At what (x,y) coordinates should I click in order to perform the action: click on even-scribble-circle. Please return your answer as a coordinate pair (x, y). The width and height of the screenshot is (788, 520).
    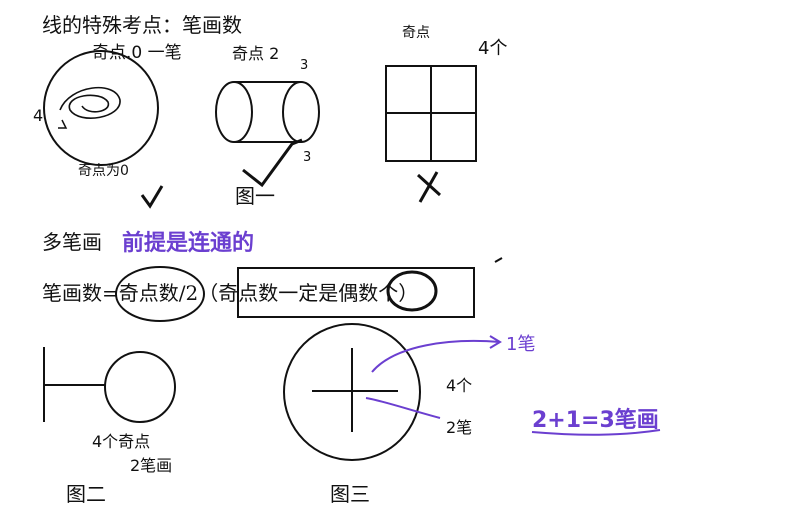
    Looking at the image, I should click on (412, 291).